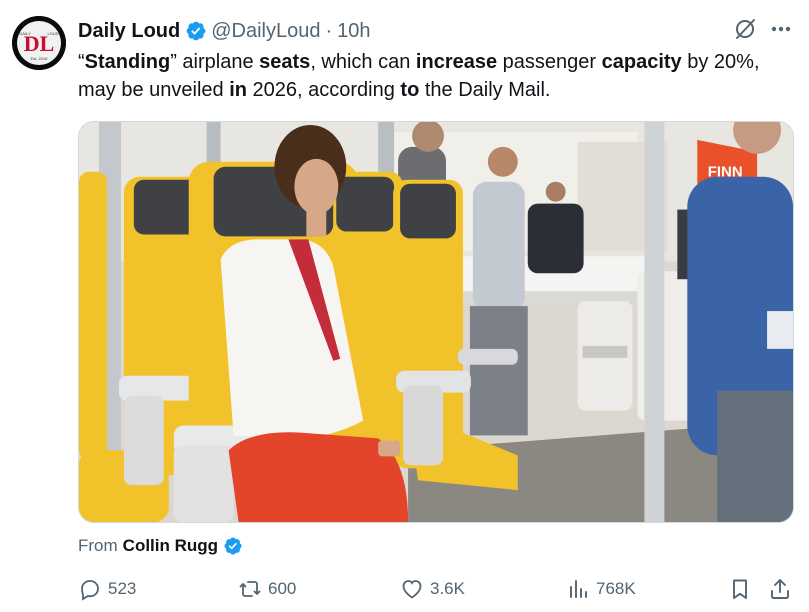 This screenshot has height=612, width=809. Describe the element at coordinates (52, 33) in the screenshot. I see `avatar-text-right: LOUD` at that location.